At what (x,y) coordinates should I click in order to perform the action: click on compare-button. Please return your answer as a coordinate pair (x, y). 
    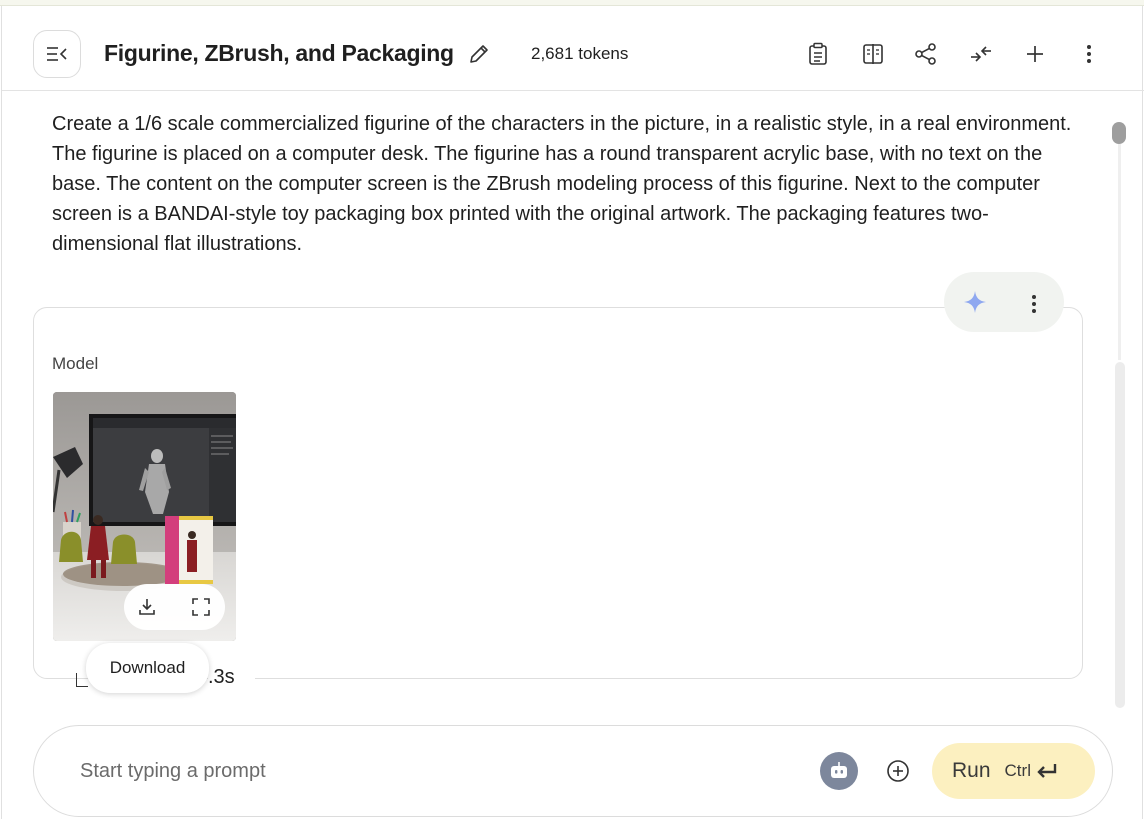
    Looking at the image, I should click on (873, 54).